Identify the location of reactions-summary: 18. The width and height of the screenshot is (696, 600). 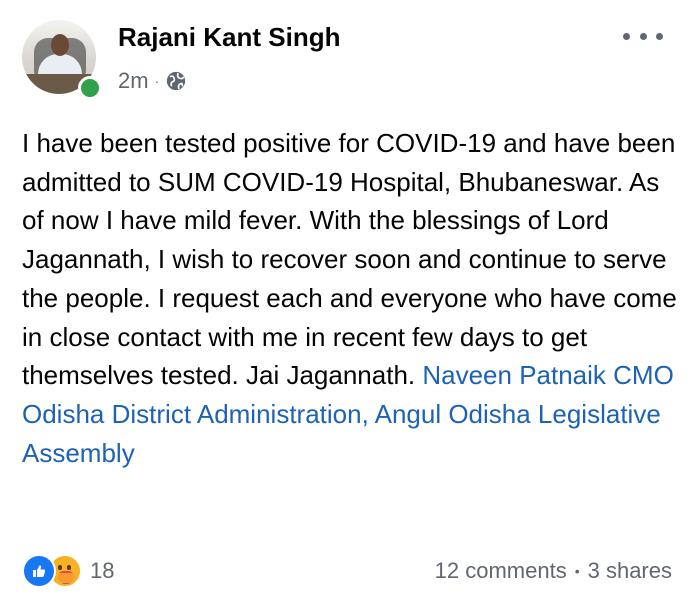
(68, 571).